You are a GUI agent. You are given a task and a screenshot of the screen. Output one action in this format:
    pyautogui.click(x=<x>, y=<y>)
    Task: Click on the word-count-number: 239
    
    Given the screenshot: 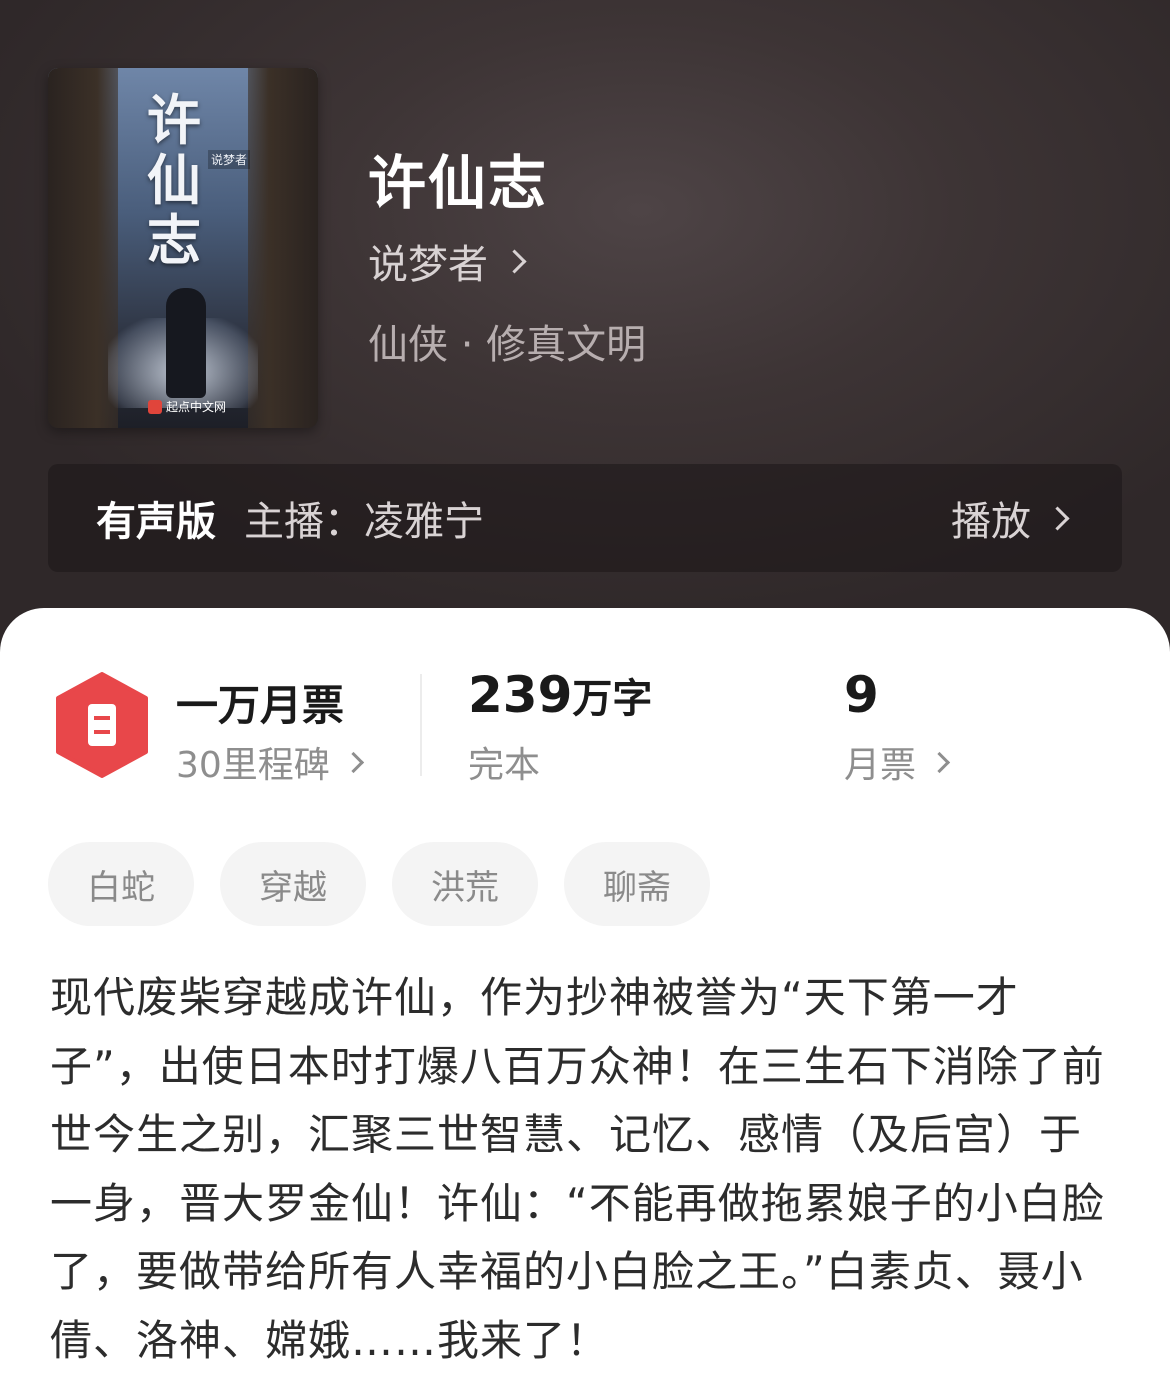 What is the action you would take?
    pyautogui.click(x=520, y=695)
    